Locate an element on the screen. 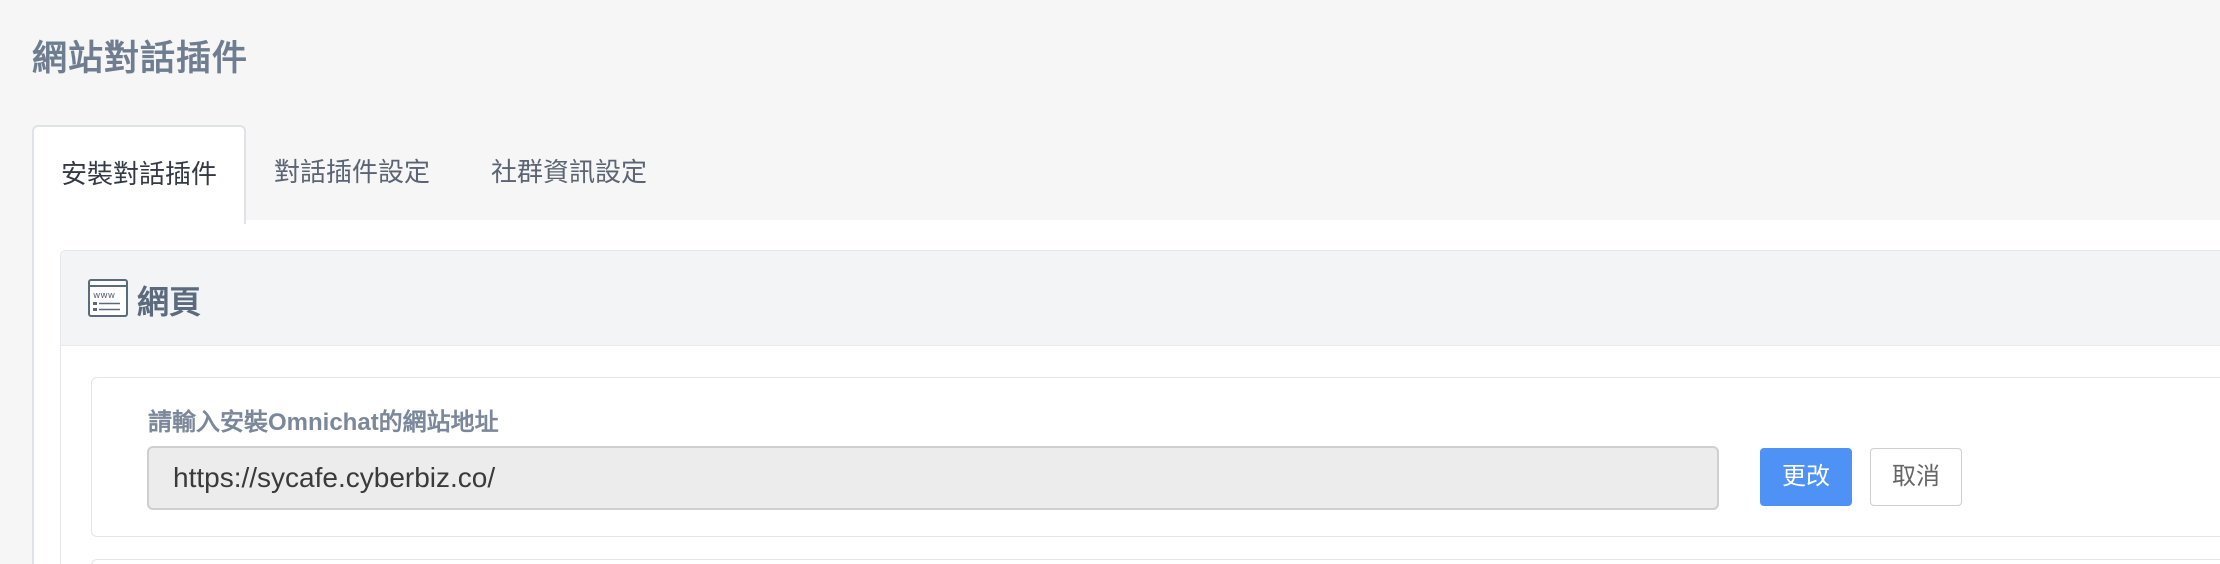  tab-chat-plugin-settings: 對話插件設定 is located at coordinates (352, 172).